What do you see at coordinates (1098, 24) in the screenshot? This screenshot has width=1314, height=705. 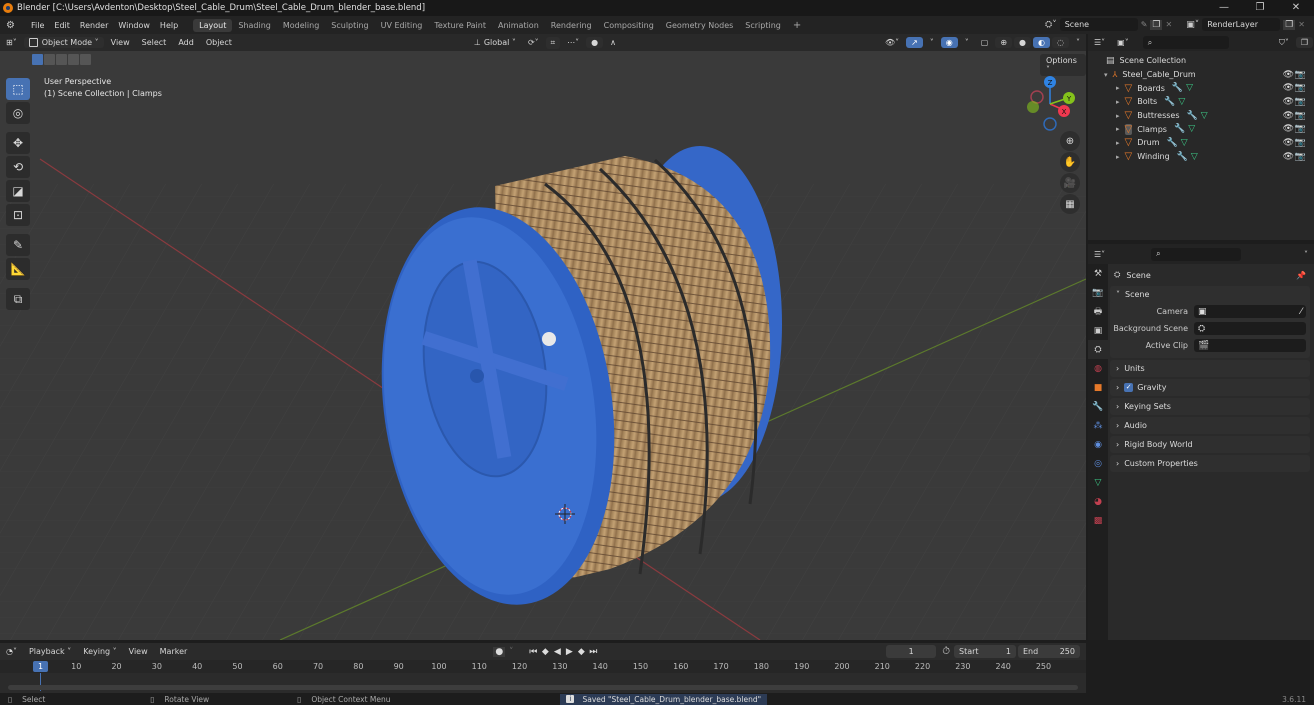 I see `scene-name-field: Scene` at bounding box center [1098, 24].